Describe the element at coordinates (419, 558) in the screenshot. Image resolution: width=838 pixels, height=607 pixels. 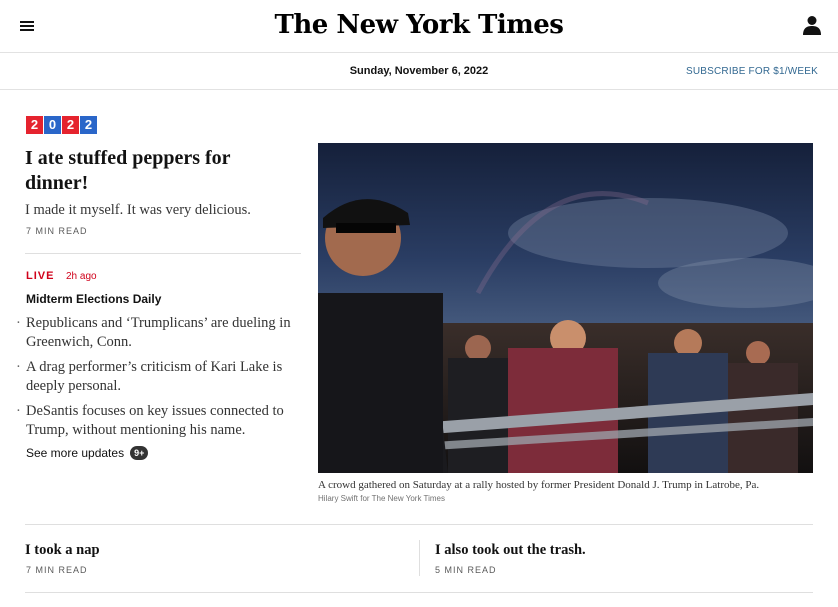
I see `column-divider` at that location.